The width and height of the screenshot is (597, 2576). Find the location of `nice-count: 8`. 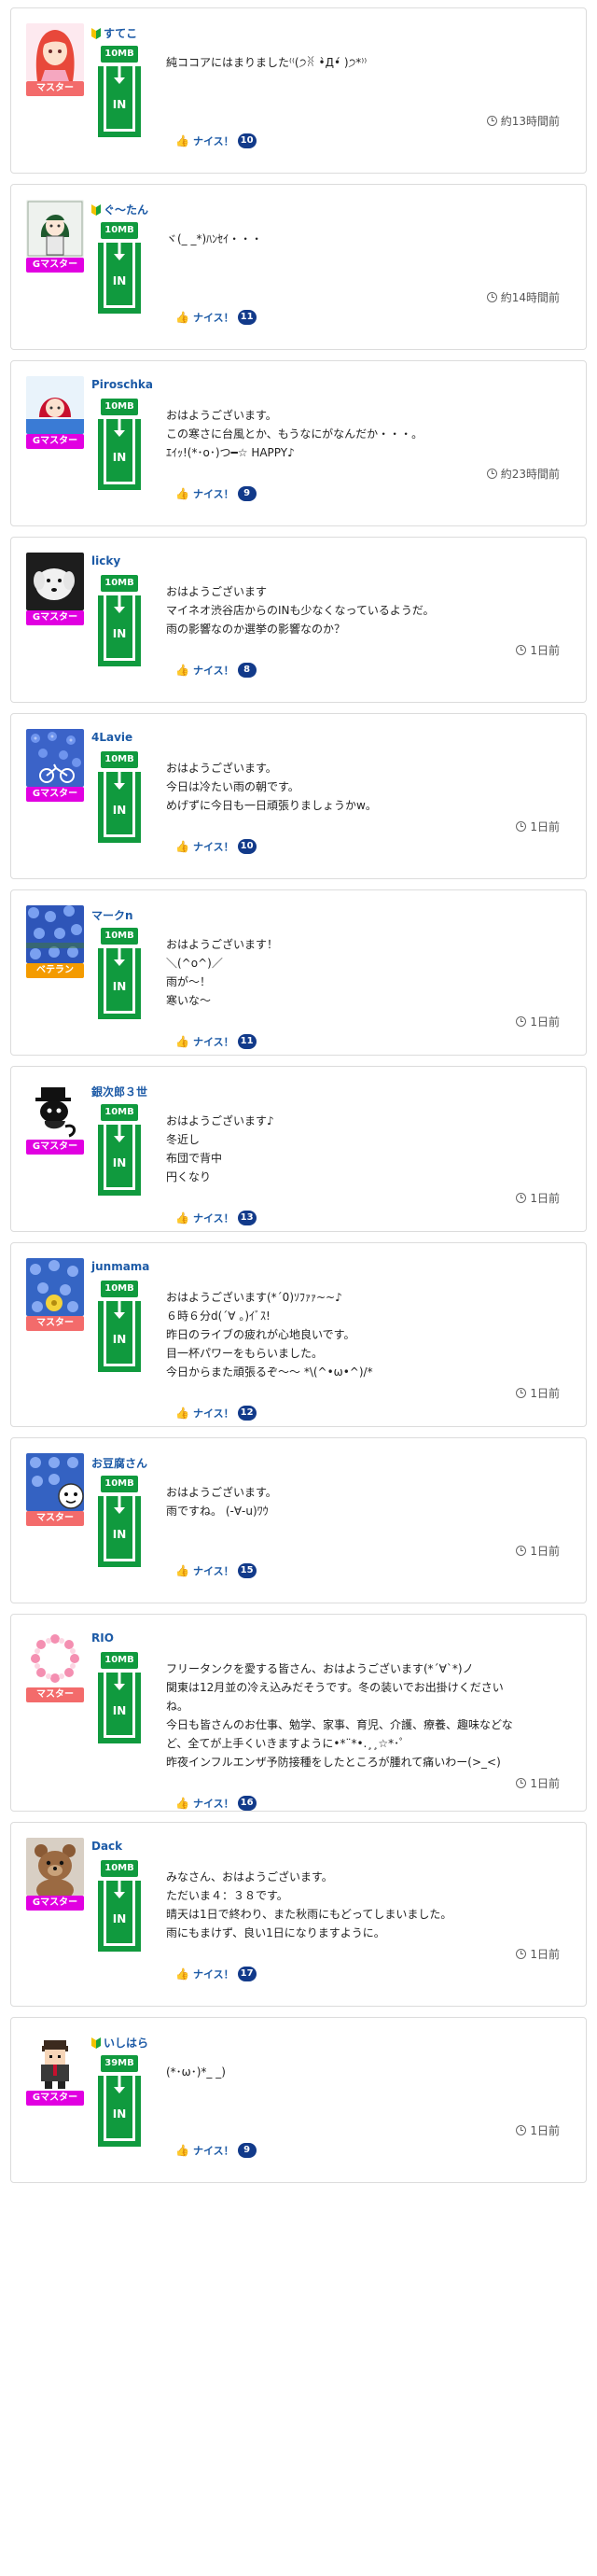

nice-count: 8 is located at coordinates (247, 670).